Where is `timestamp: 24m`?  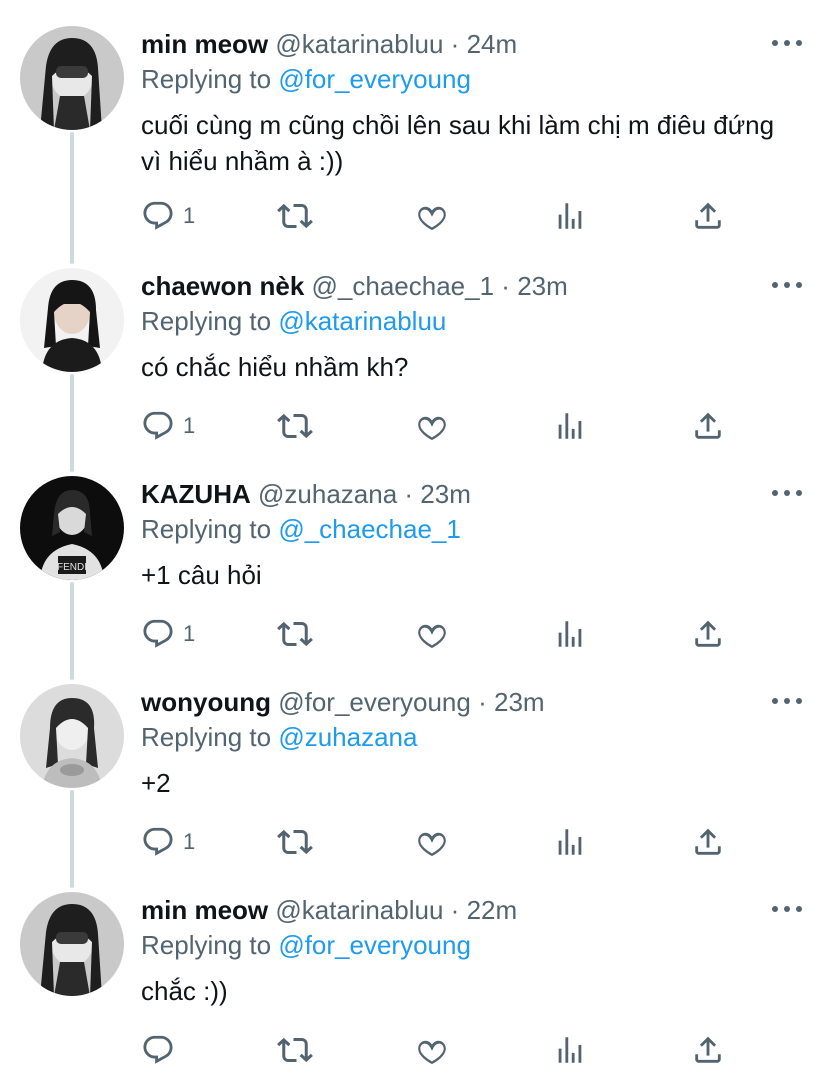 timestamp: 24m is located at coordinates (492, 44).